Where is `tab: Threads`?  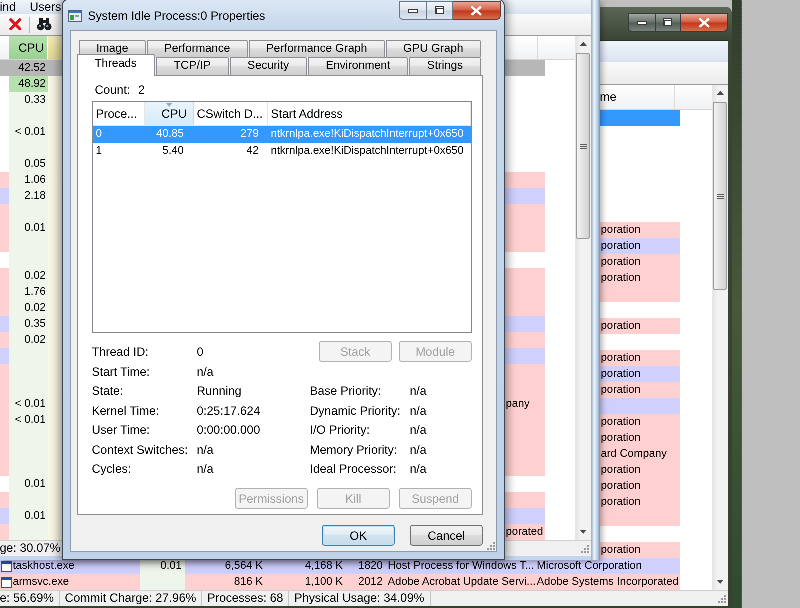 tab: Threads is located at coordinates (116, 65).